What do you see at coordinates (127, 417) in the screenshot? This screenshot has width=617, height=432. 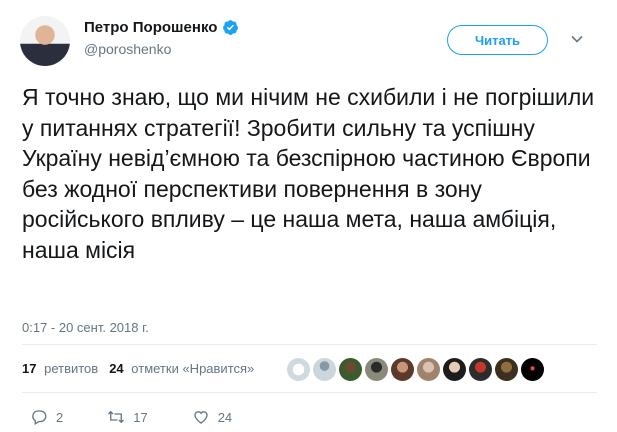 I see `retweet-button: 17` at bounding box center [127, 417].